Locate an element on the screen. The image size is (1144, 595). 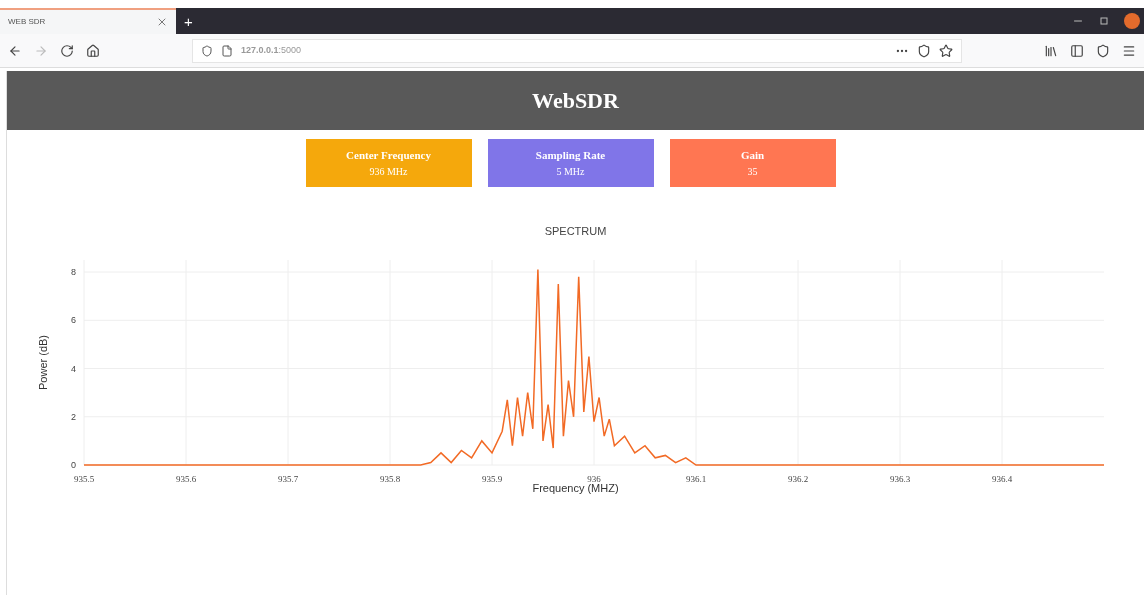
card-label: Gain is located at coordinates (752, 156).